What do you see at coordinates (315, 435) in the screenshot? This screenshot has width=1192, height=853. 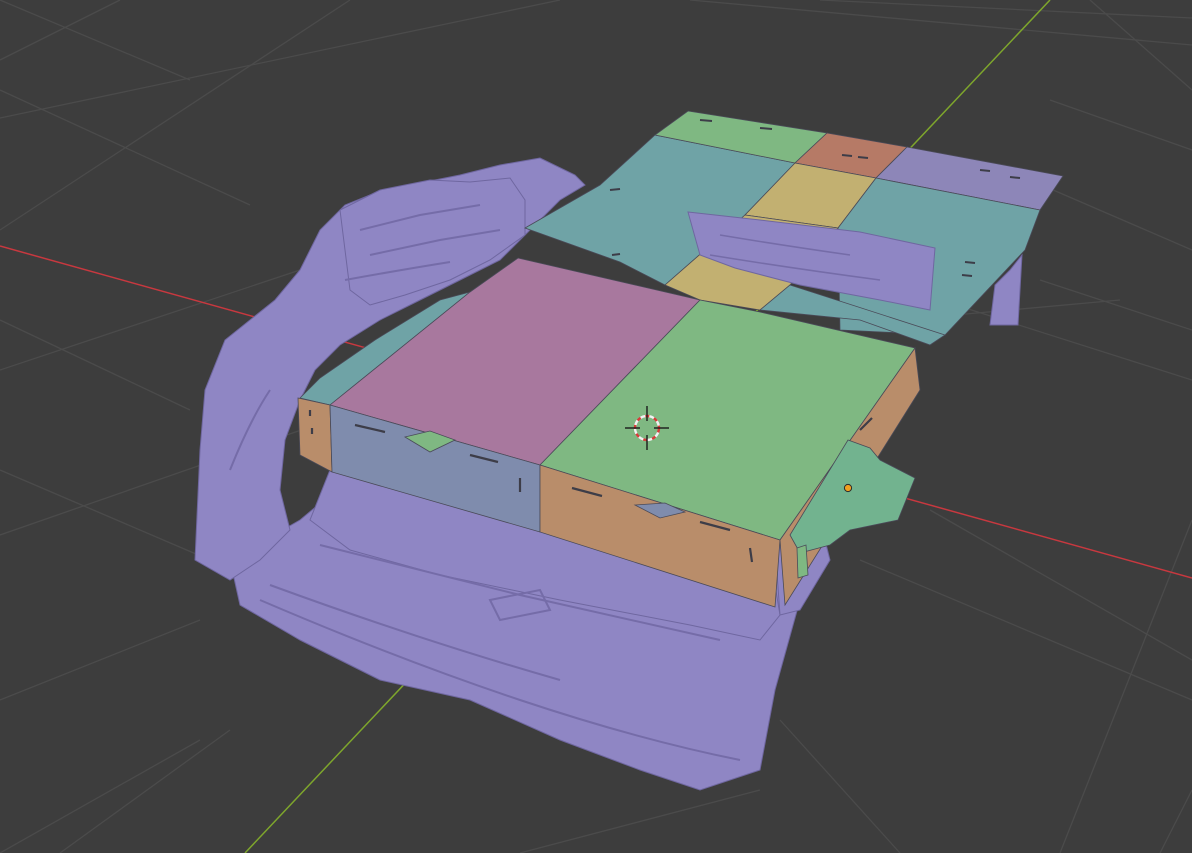 I see `left-box-end-orange` at bounding box center [315, 435].